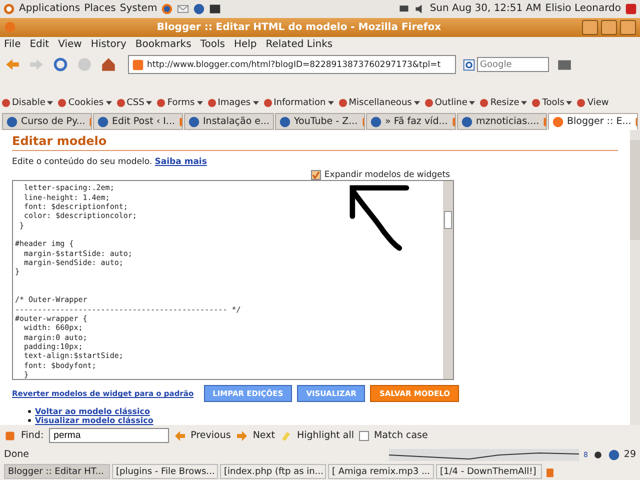 The width and height of the screenshot is (640, 480). I want to click on template-link: Voltar ao modelo clássico, so click(92, 411).